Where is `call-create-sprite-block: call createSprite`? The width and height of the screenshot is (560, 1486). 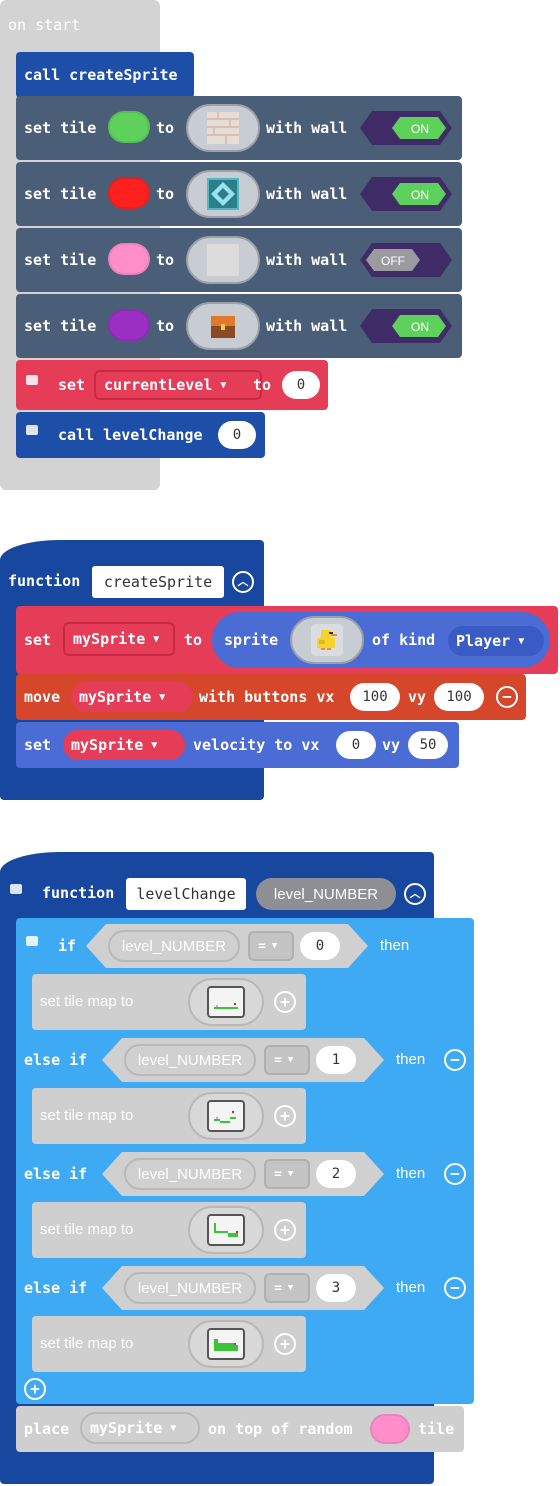
call-create-sprite-block: call createSprite is located at coordinates (105, 75).